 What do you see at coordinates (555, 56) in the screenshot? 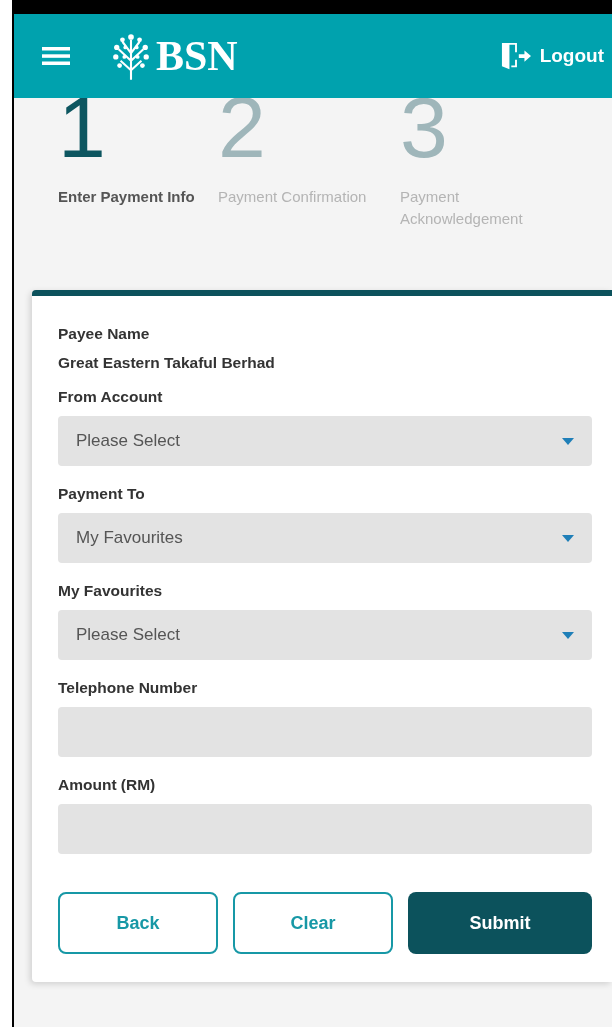
I see `logout-button: Logout` at bounding box center [555, 56].